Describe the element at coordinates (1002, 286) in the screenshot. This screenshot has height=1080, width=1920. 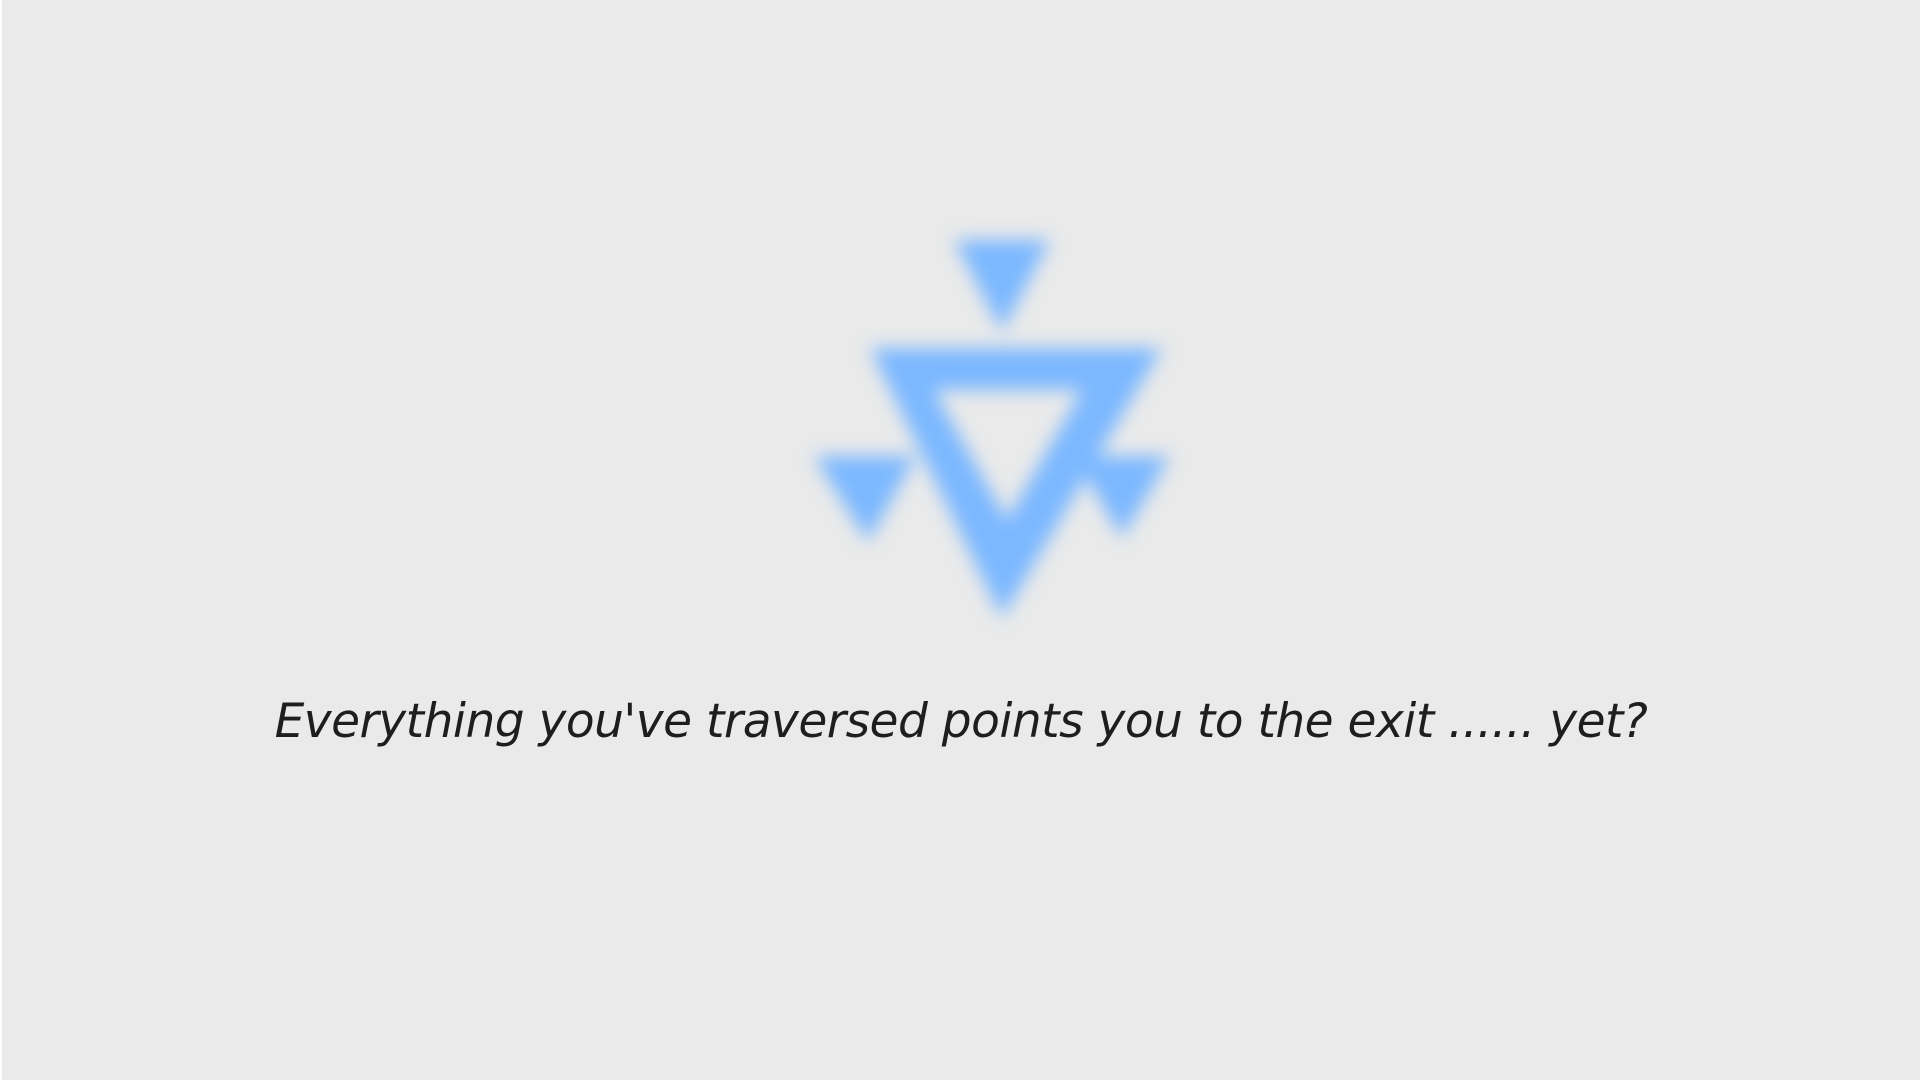
I see `top-triangle-shape` at that location.